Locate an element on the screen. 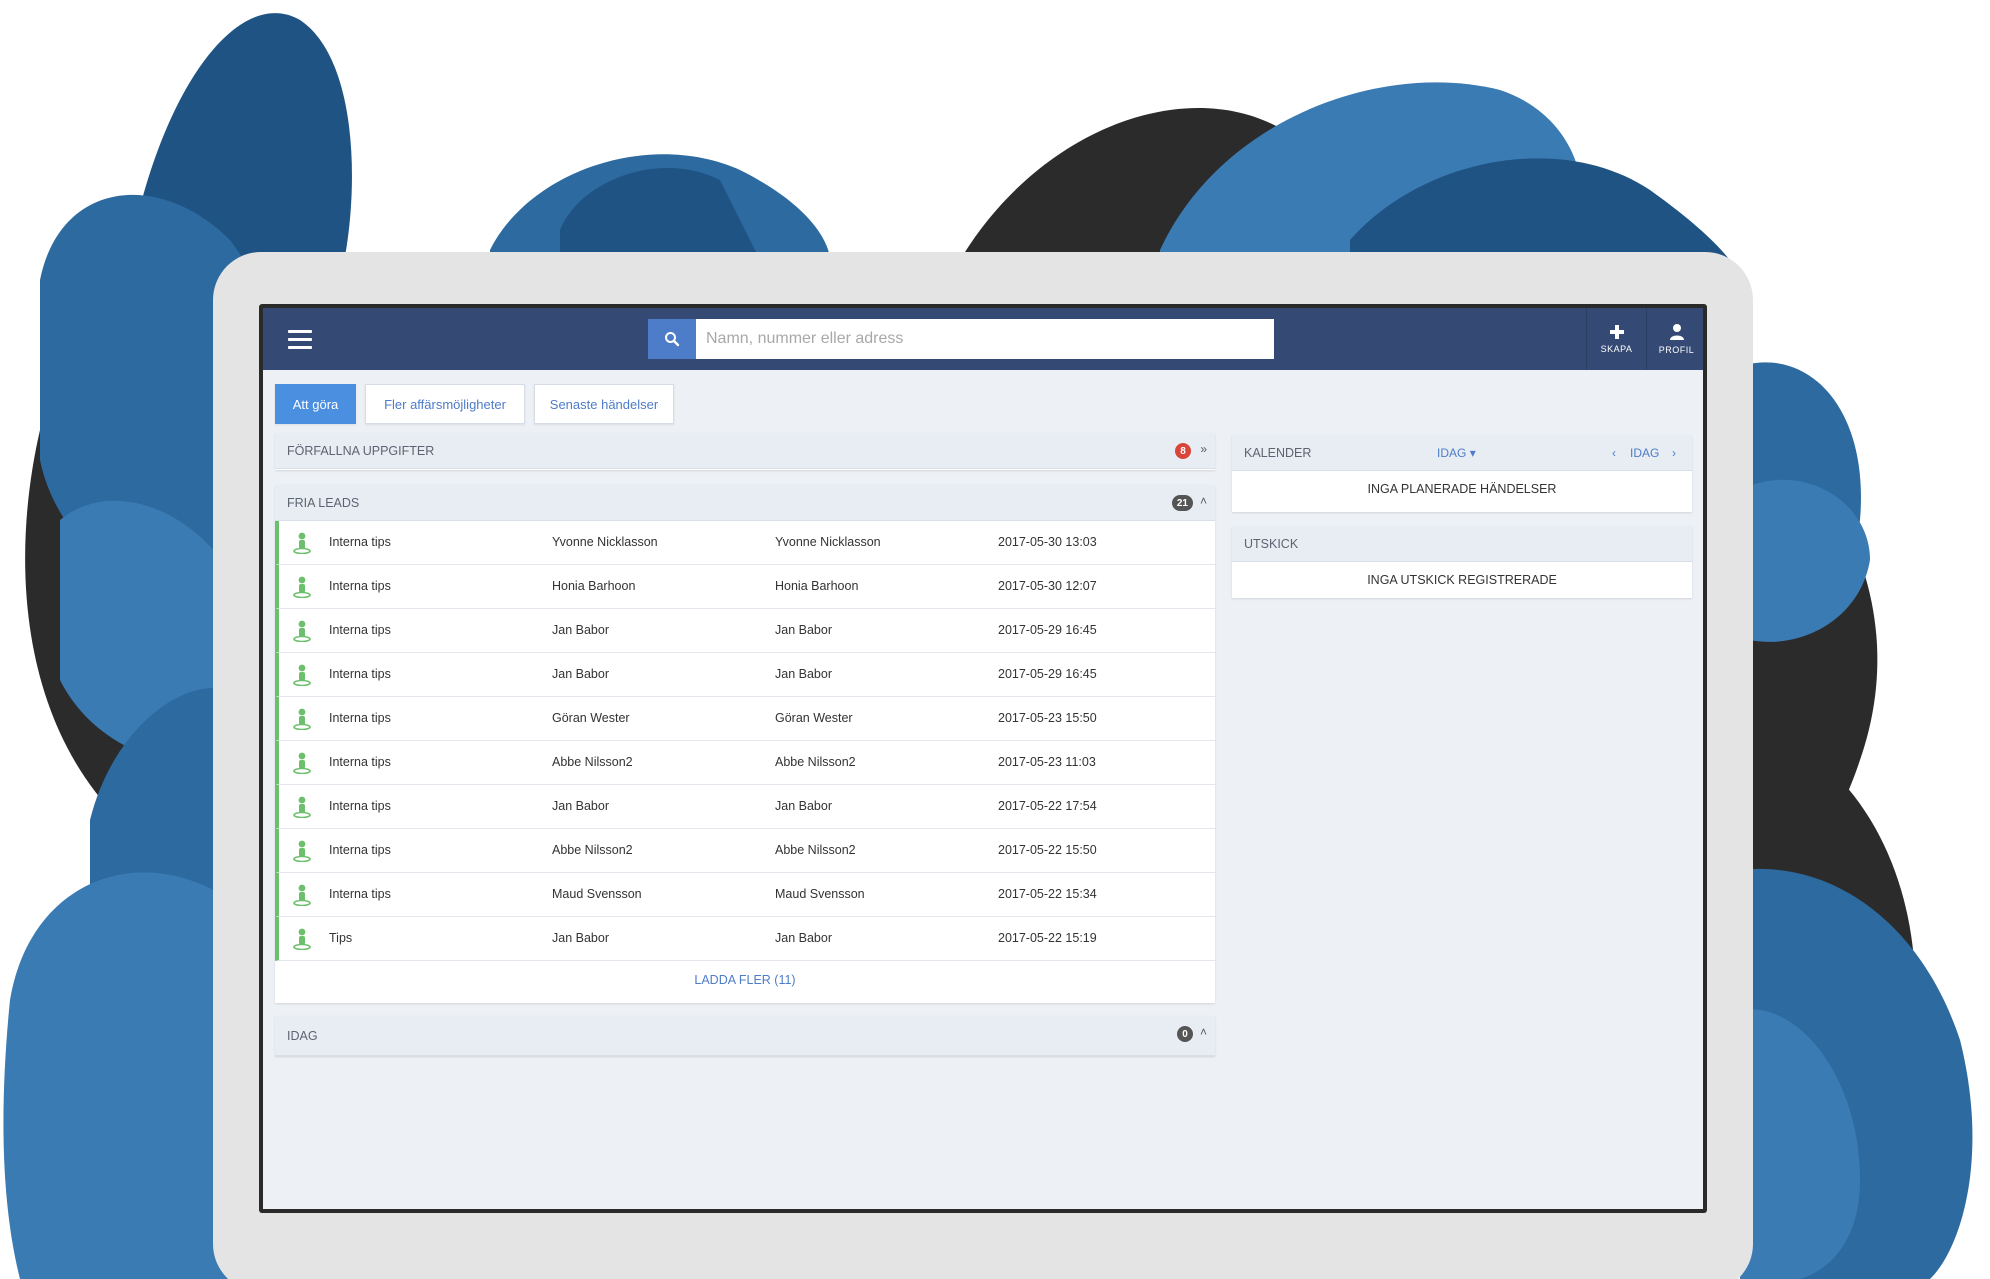 The image size is (1990, 1279). chevron-right-icon: › is located at coordinates (1674, 453).